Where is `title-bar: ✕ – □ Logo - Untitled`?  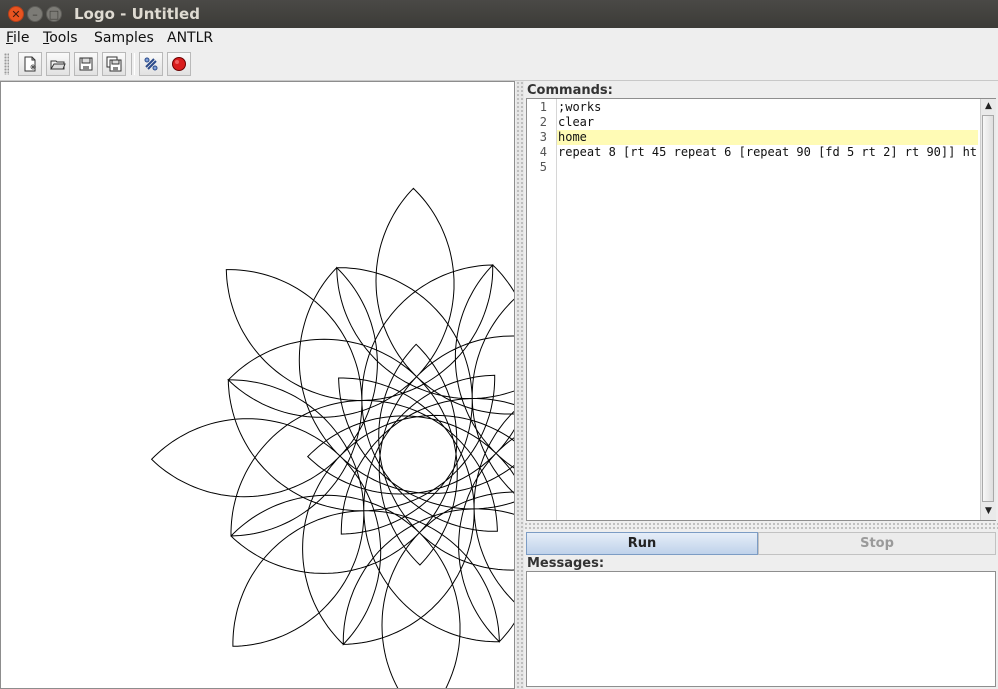
title-bar: ✕ – □ Logo - Untitled is located at coordinates (499, 14).